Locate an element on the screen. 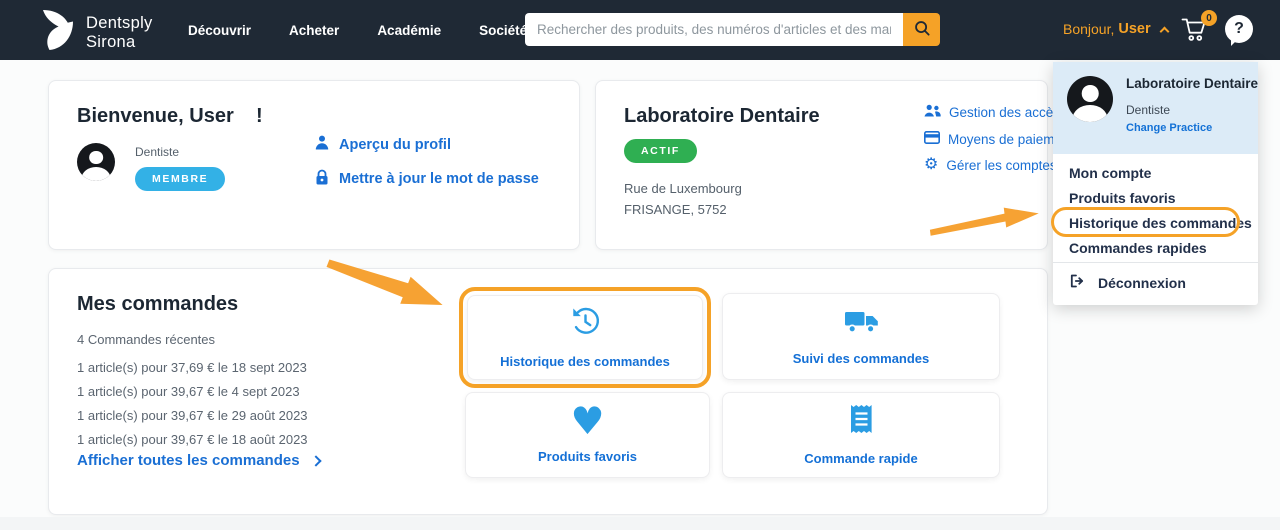  tile-favorite-products-label: Produits favoris is located at coordinates (587, 456).